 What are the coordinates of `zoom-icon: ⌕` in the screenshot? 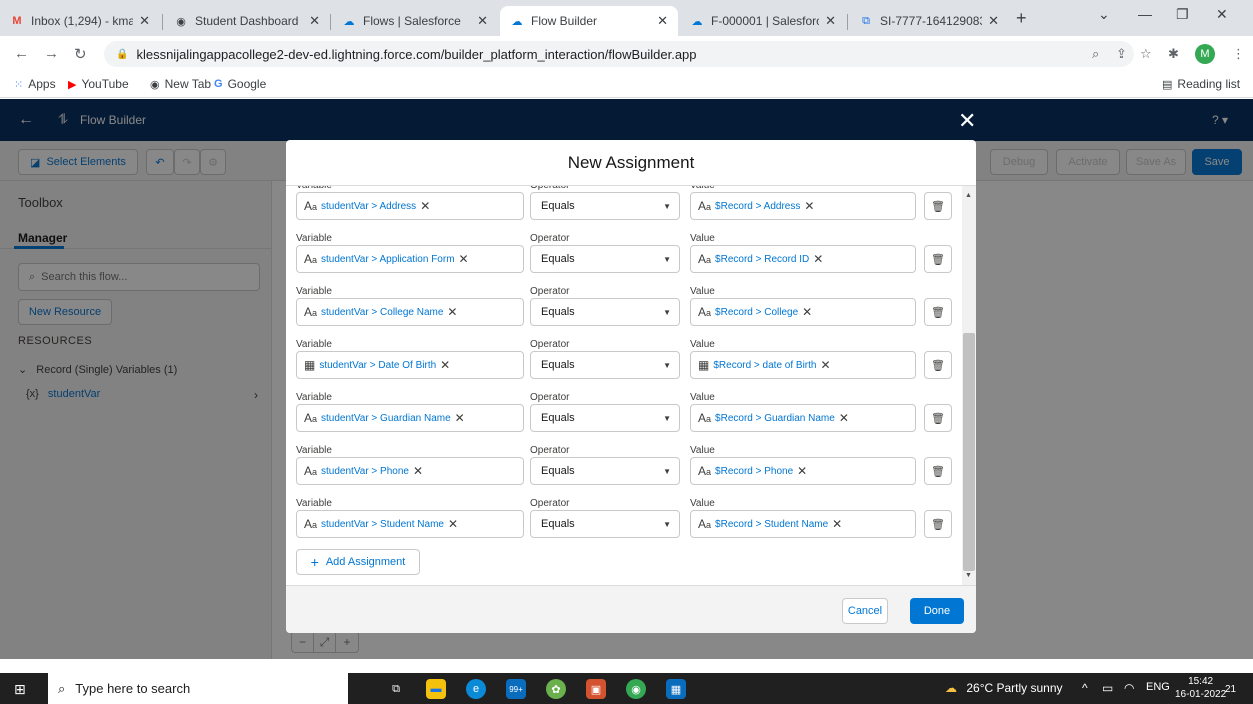 It's located at (1095, 54).